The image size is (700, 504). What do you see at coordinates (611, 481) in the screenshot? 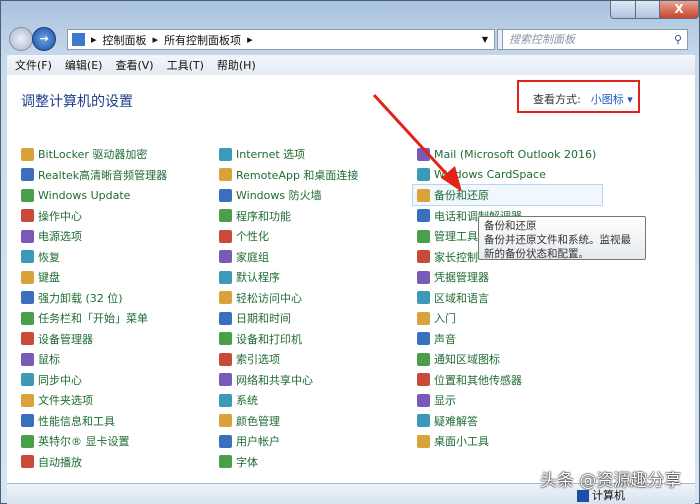
I see `watermark: 头条 @资源趣分享` at bounding box center [611, 481].